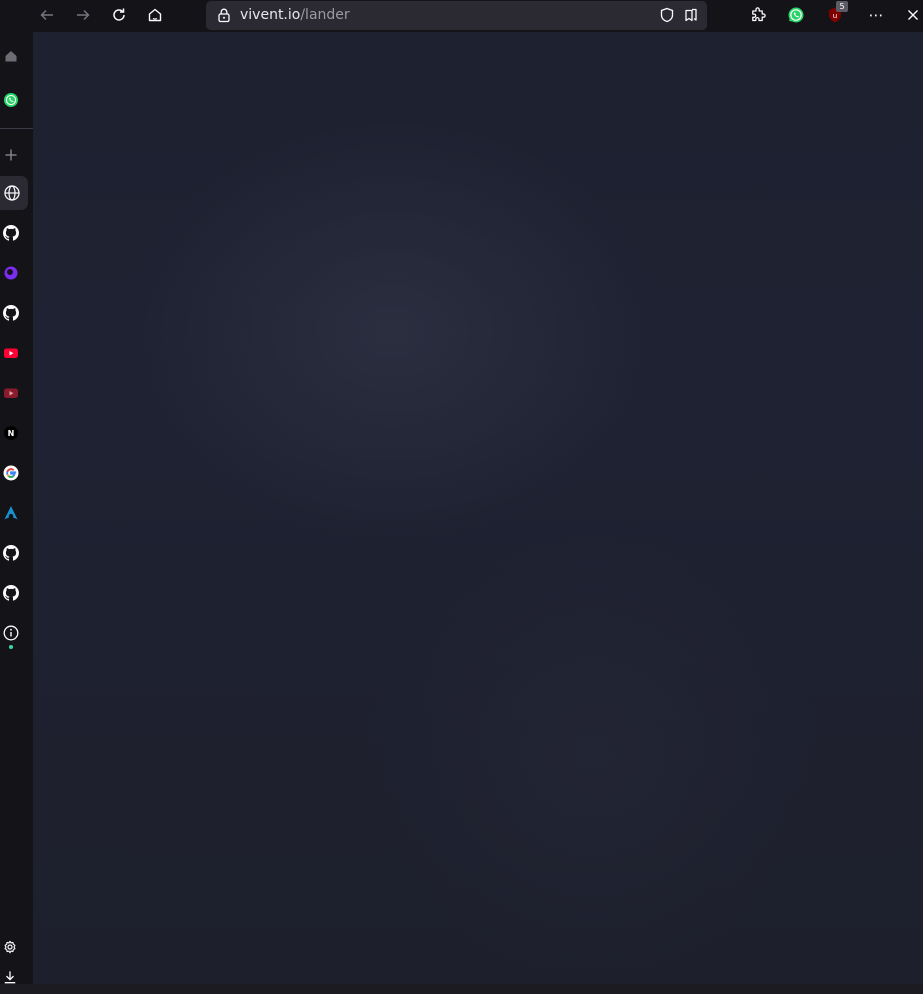  I want to click on sidebar-item-github, so click(14, 233).